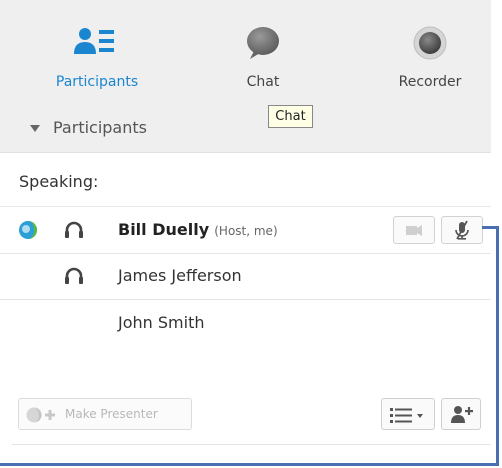 The image size is (502, 468). I want to click on chat-bubble-icon, so click(263, 45).